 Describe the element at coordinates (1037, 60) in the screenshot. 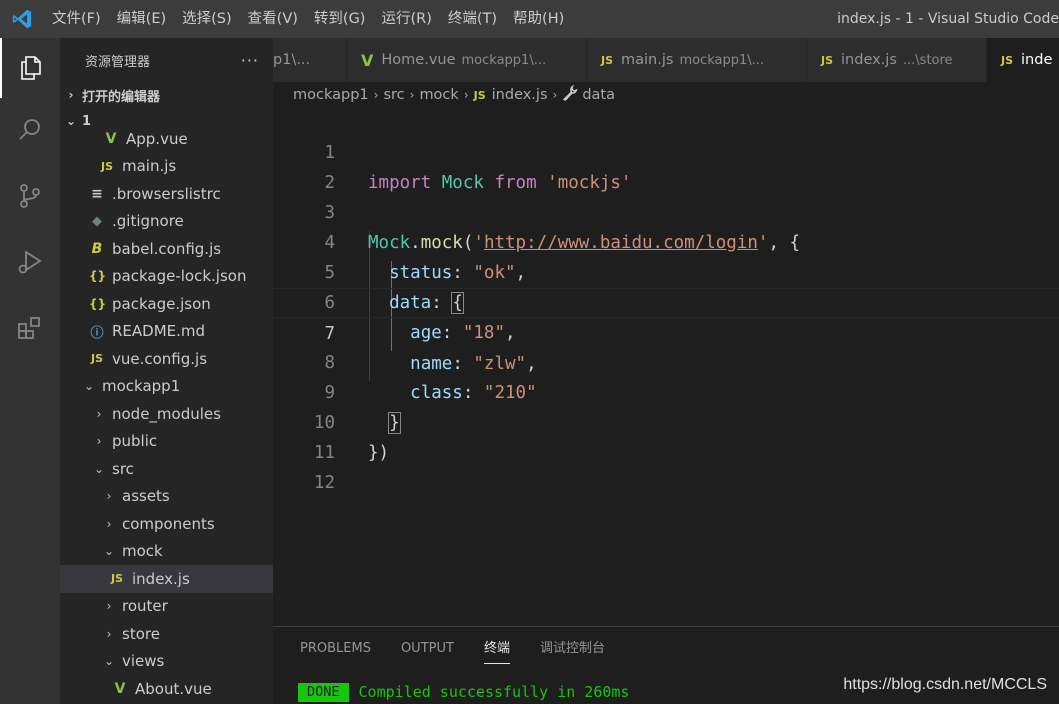

I see `tab-label: inde` at that location.